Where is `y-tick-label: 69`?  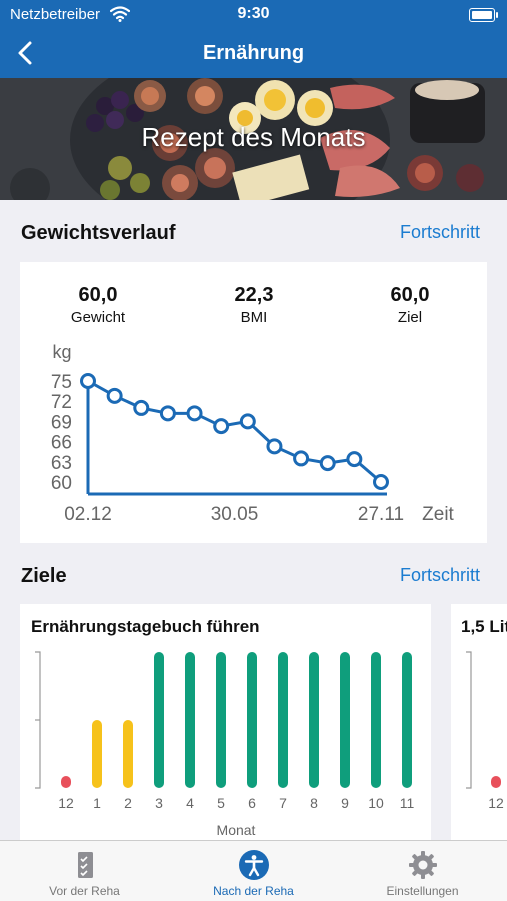
y-tick-label: 69 is located at coordinates (61, 422).